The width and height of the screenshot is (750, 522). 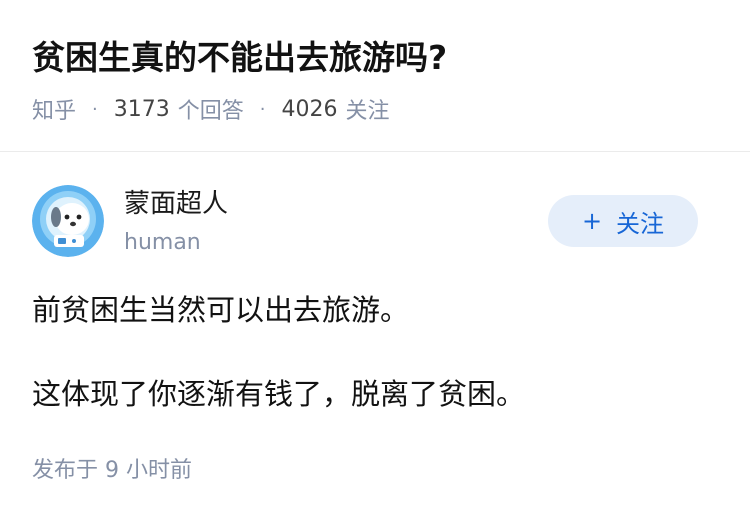 What do you see at coordinates (309, 109) in the screenshot?
I see `follower-count: 4026` at bounding box center [309, 109].